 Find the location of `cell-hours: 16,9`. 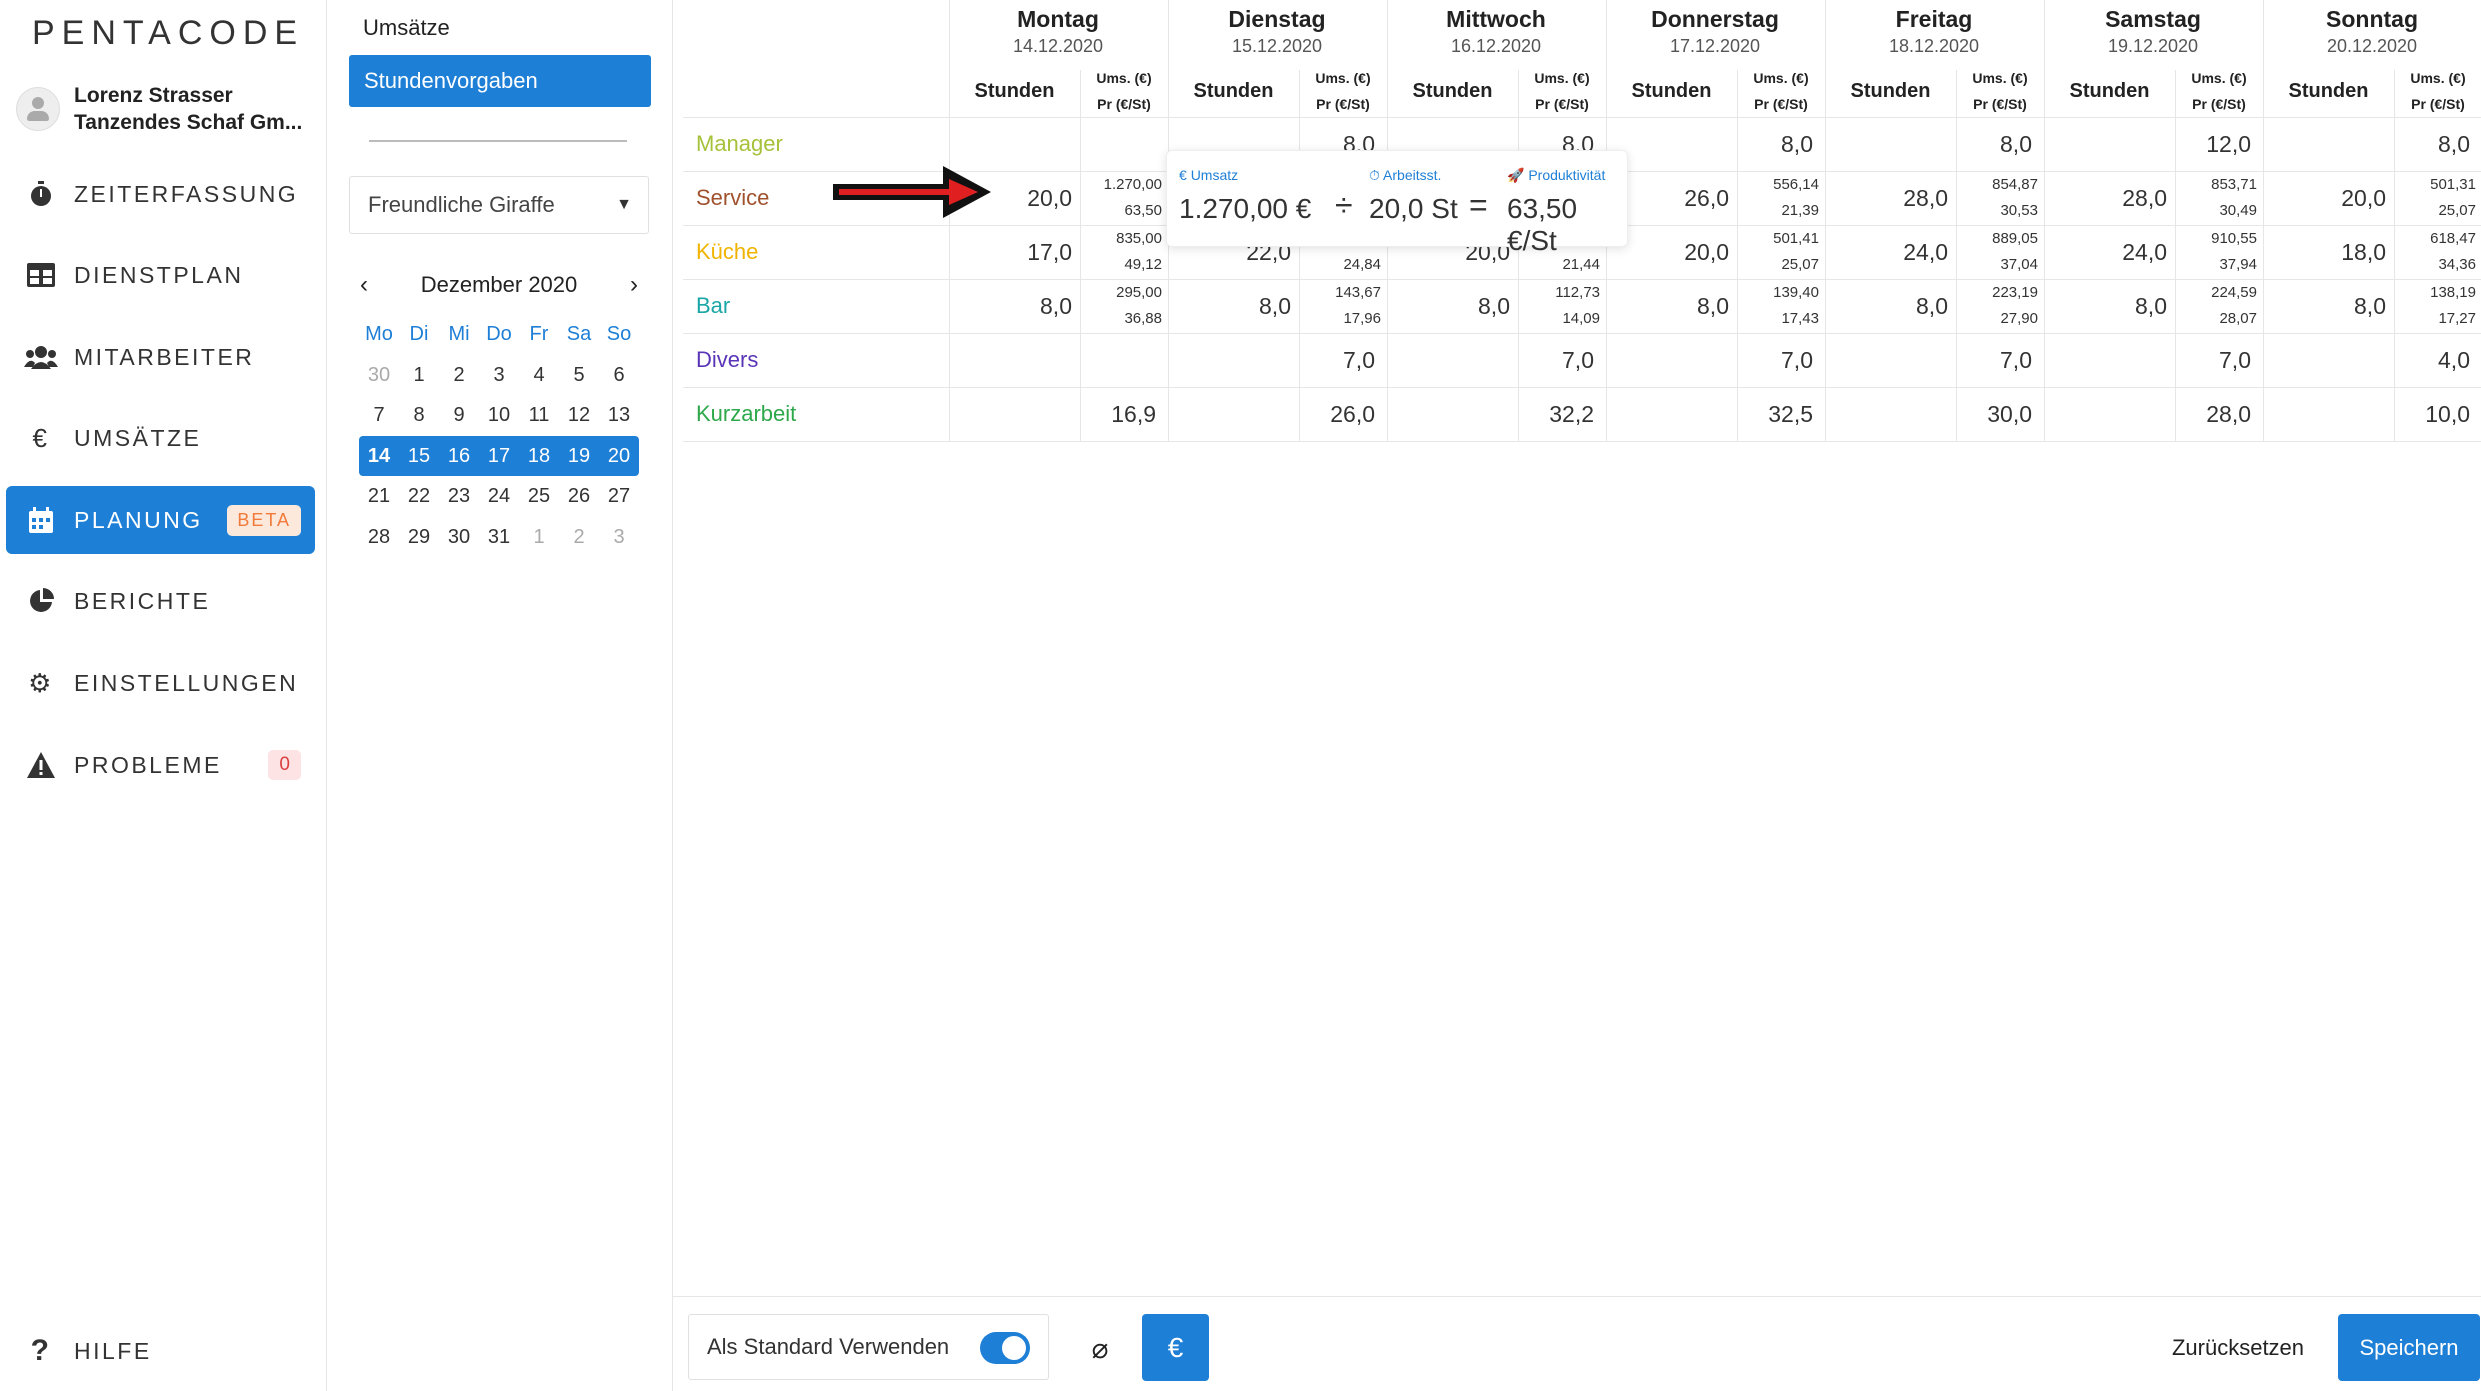

cell-hours: 16,9 is located at coordinates (1052, 414).